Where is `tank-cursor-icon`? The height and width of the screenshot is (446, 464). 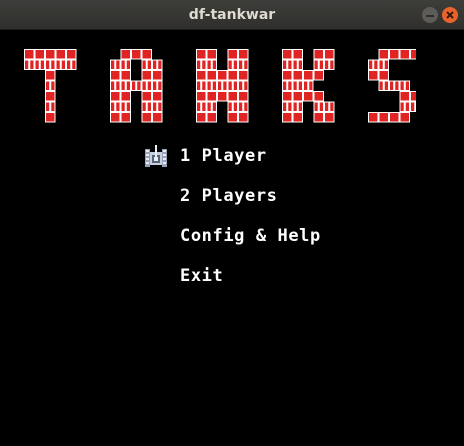 tank-cursor-icon is located at coordinates (156, 156).